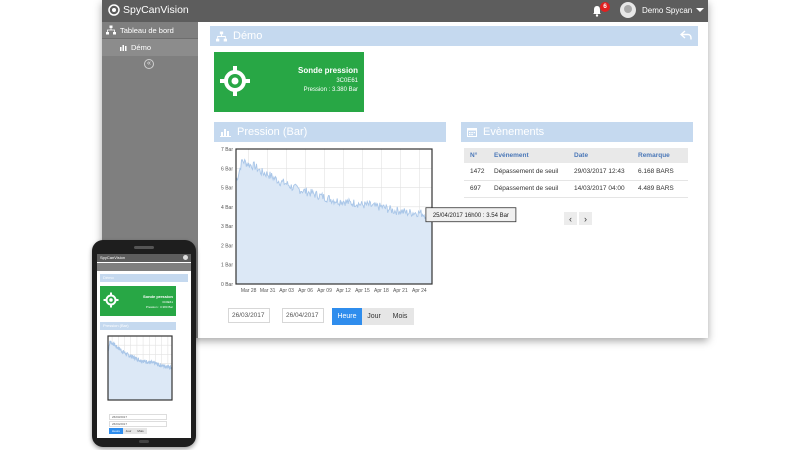 Image resolution: width=800 pixels, height=450 pixels. What do you see at coordinates (347, 316) in the screenshot?
I see `granularity-hour-button: Heure` at bounding box center [347, 316].